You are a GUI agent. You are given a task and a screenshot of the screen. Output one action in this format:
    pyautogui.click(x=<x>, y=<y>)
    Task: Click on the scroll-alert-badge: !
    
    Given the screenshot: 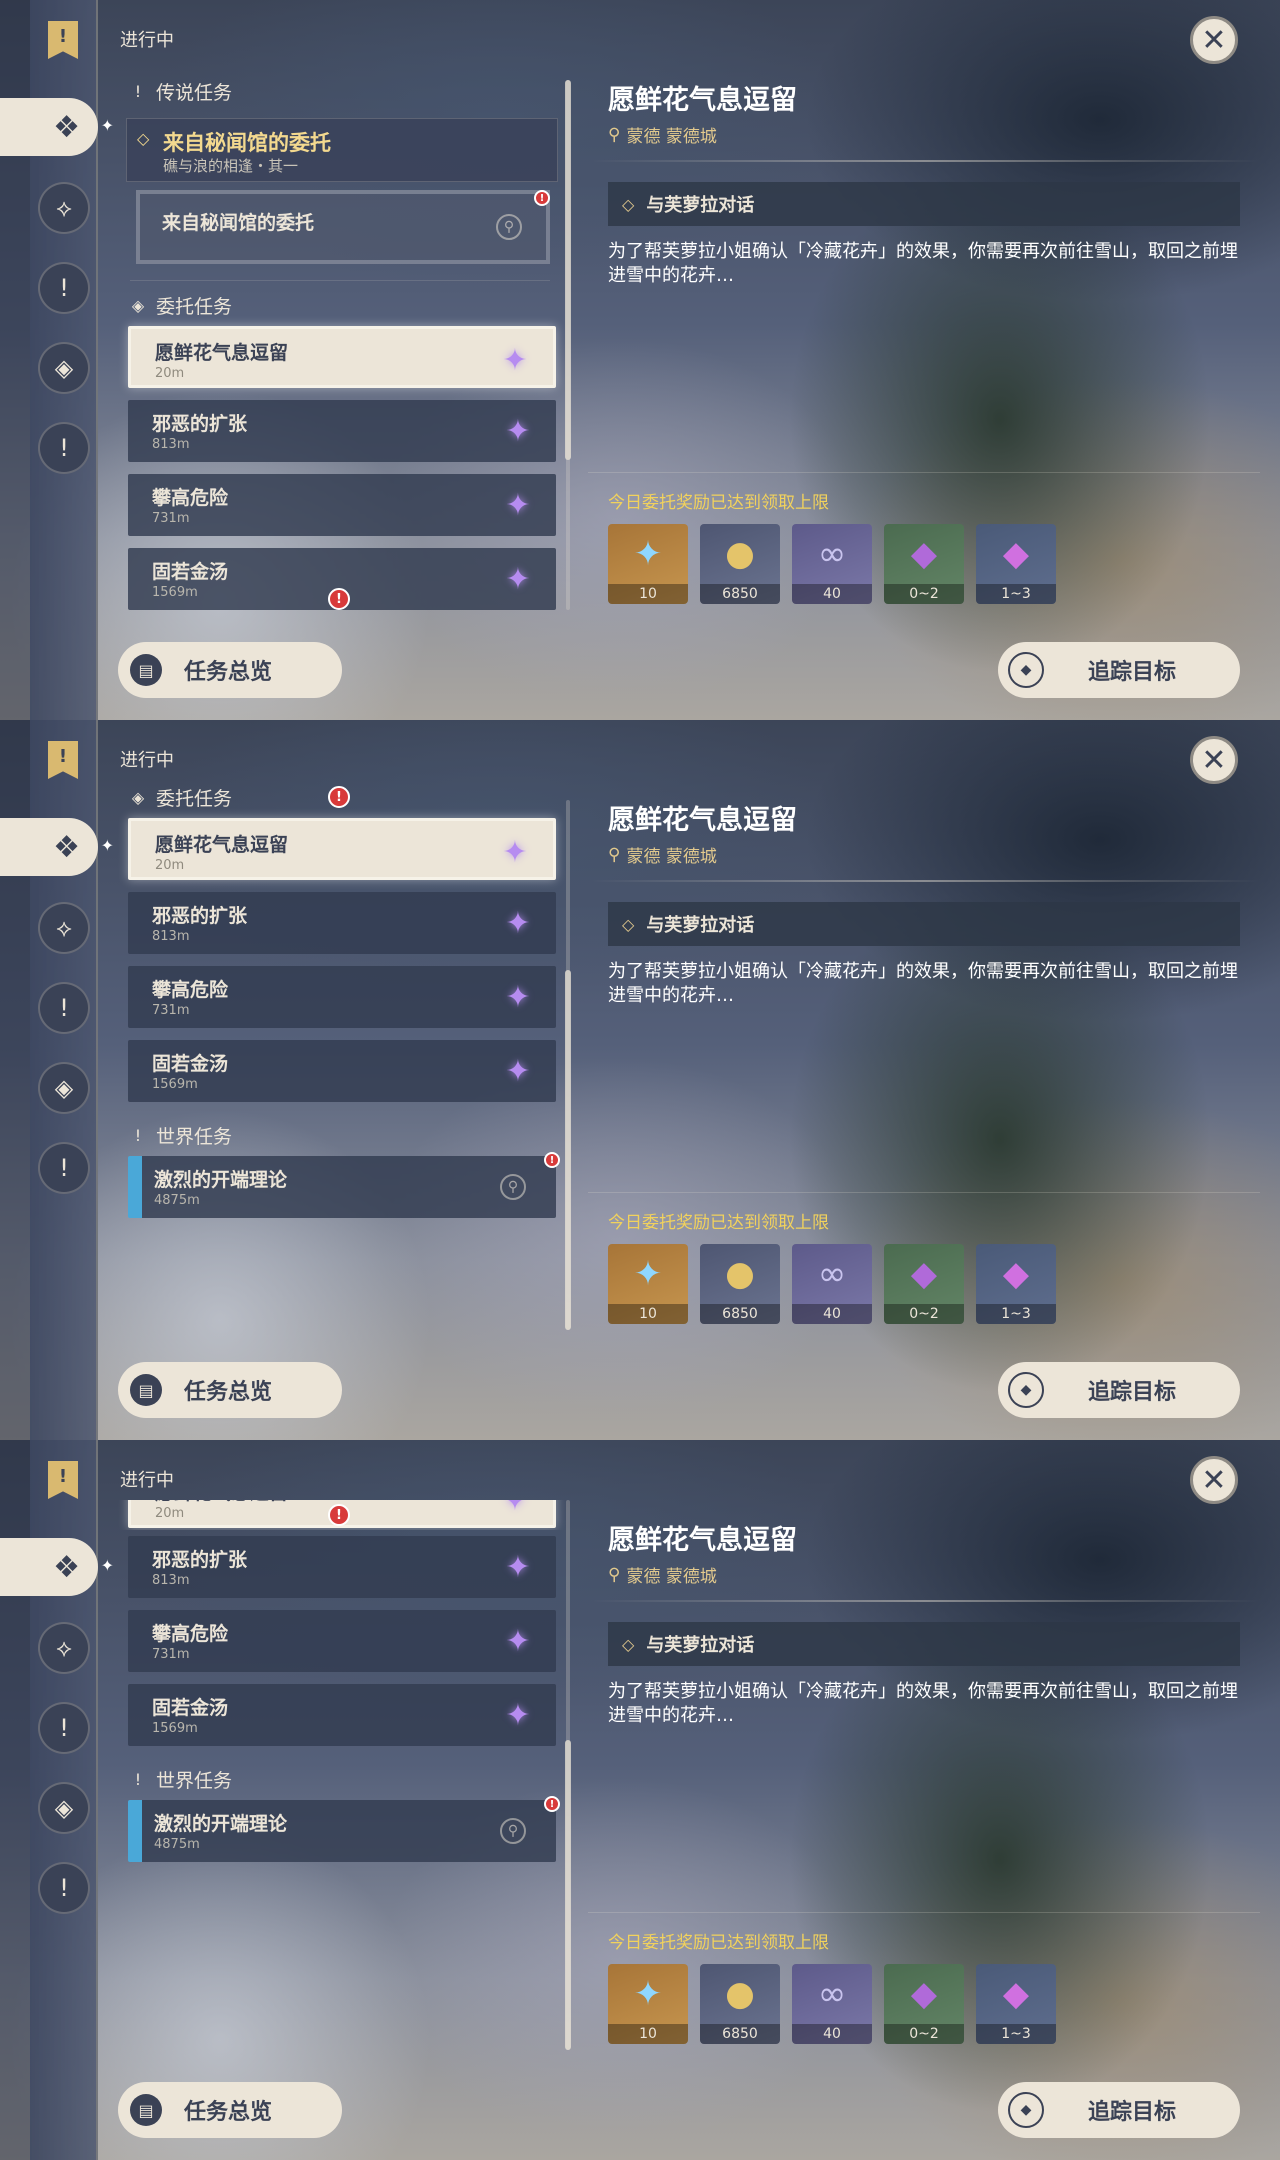 What is the action you would take?
    pyautogui.click(x=339, y=599)
    